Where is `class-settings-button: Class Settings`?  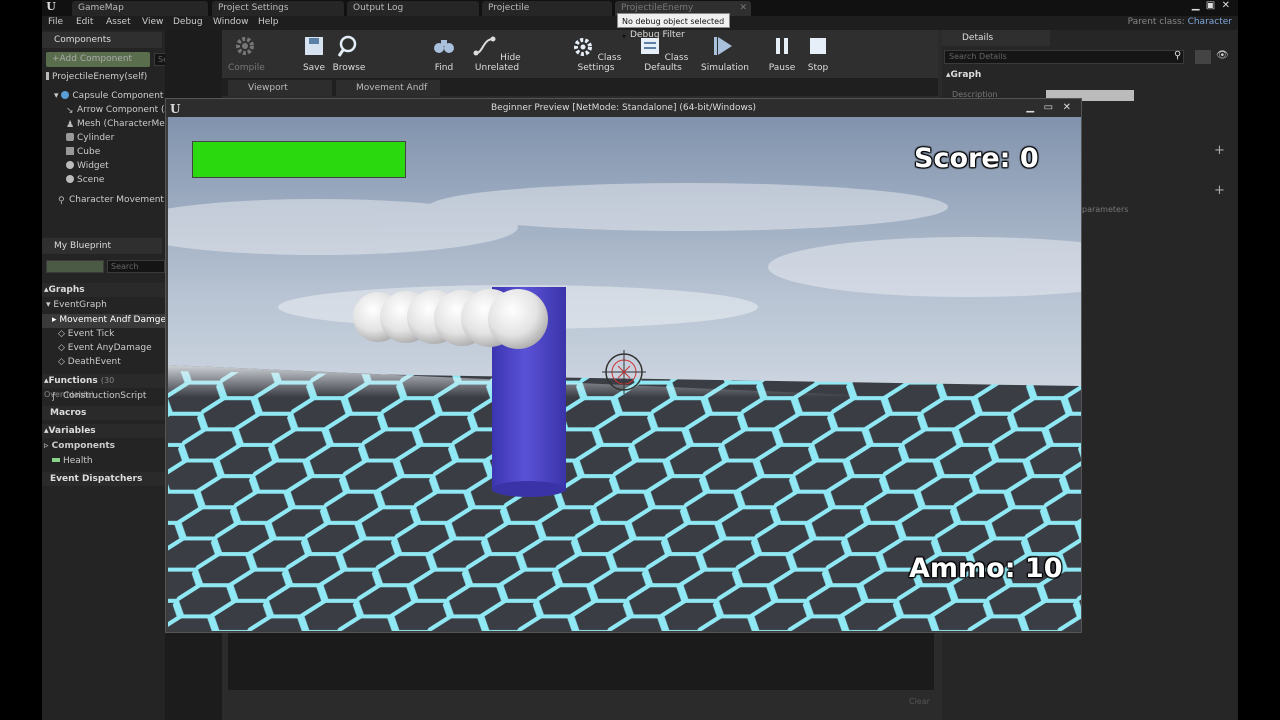
class-settings-button: Class Settings is located at coordinates (596, 53).